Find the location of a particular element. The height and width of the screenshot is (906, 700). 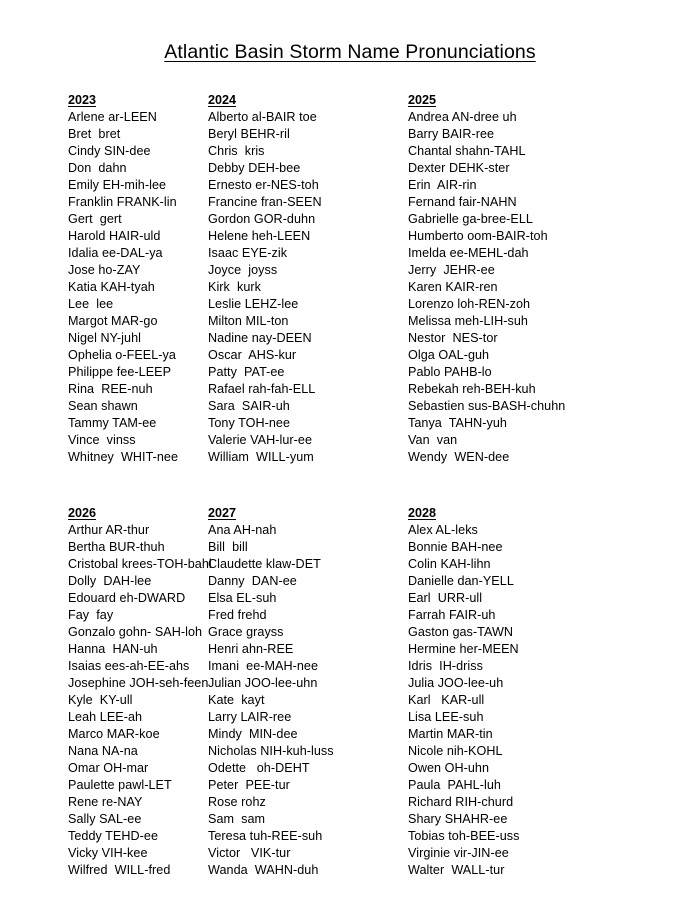

page-title-text: Atlantic Basin Storm Name Pronunciations is located at coordinates (350, 52).